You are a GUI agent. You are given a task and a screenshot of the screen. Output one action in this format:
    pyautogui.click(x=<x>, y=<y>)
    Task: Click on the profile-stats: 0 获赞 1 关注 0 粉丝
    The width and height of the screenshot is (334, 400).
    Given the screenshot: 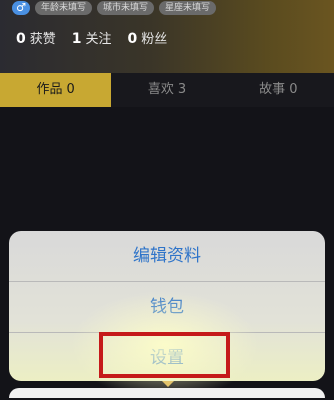 What is the action you would take?
    pyautogui.click(x=91, y=37)
    